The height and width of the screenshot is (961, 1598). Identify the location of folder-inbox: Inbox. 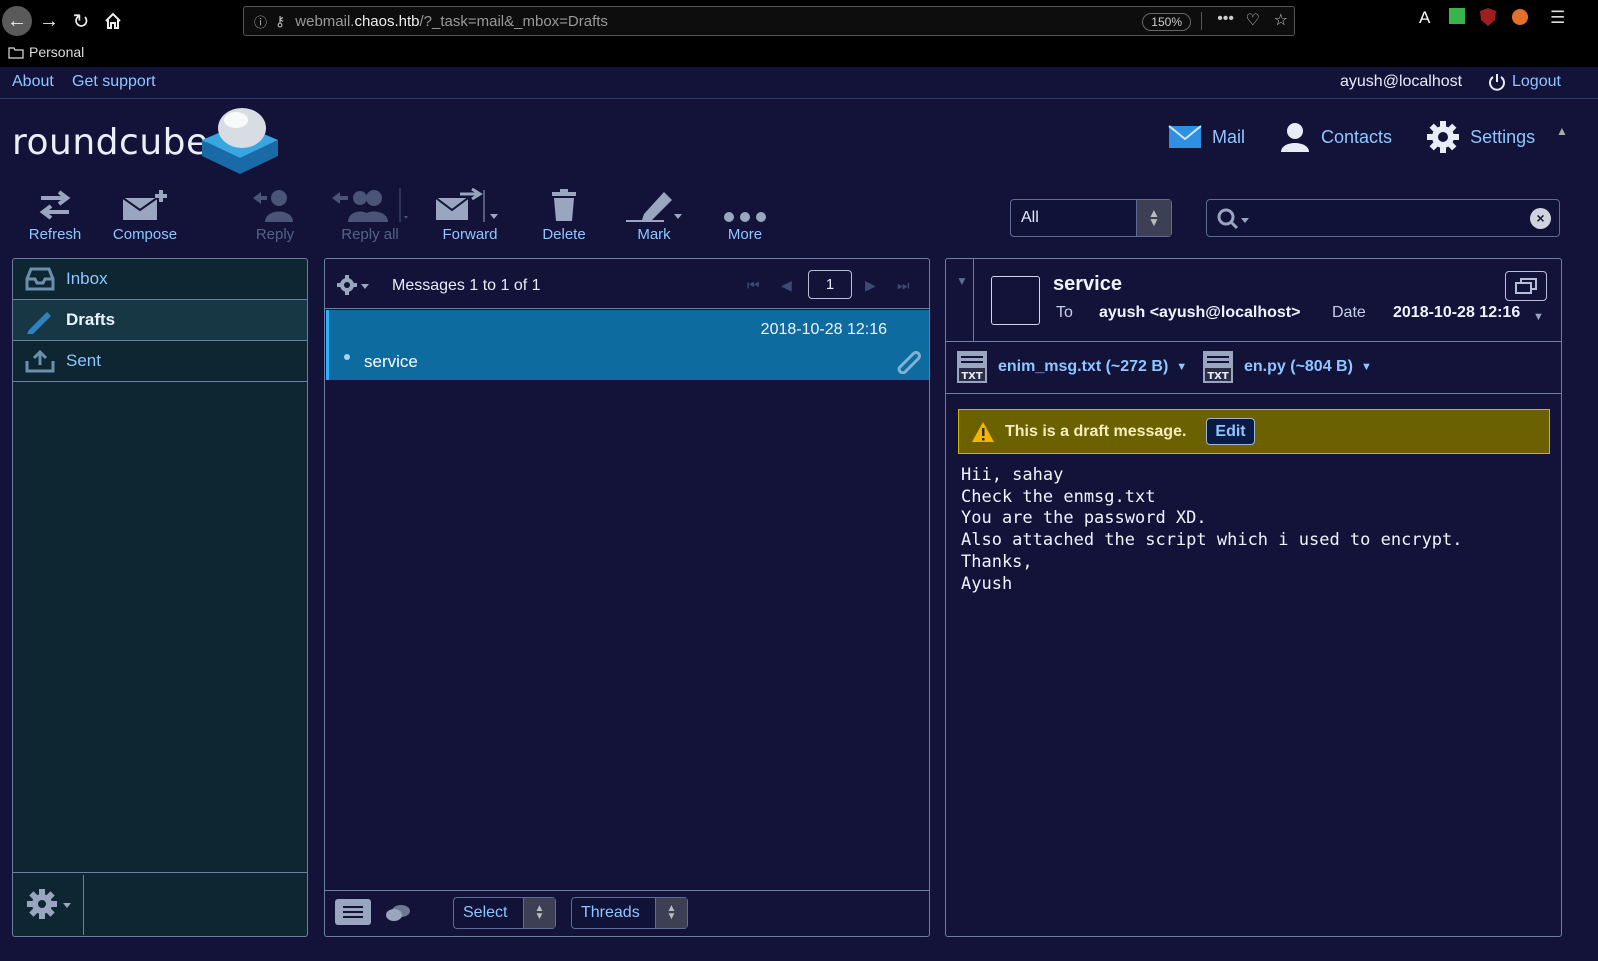
(160, 279).